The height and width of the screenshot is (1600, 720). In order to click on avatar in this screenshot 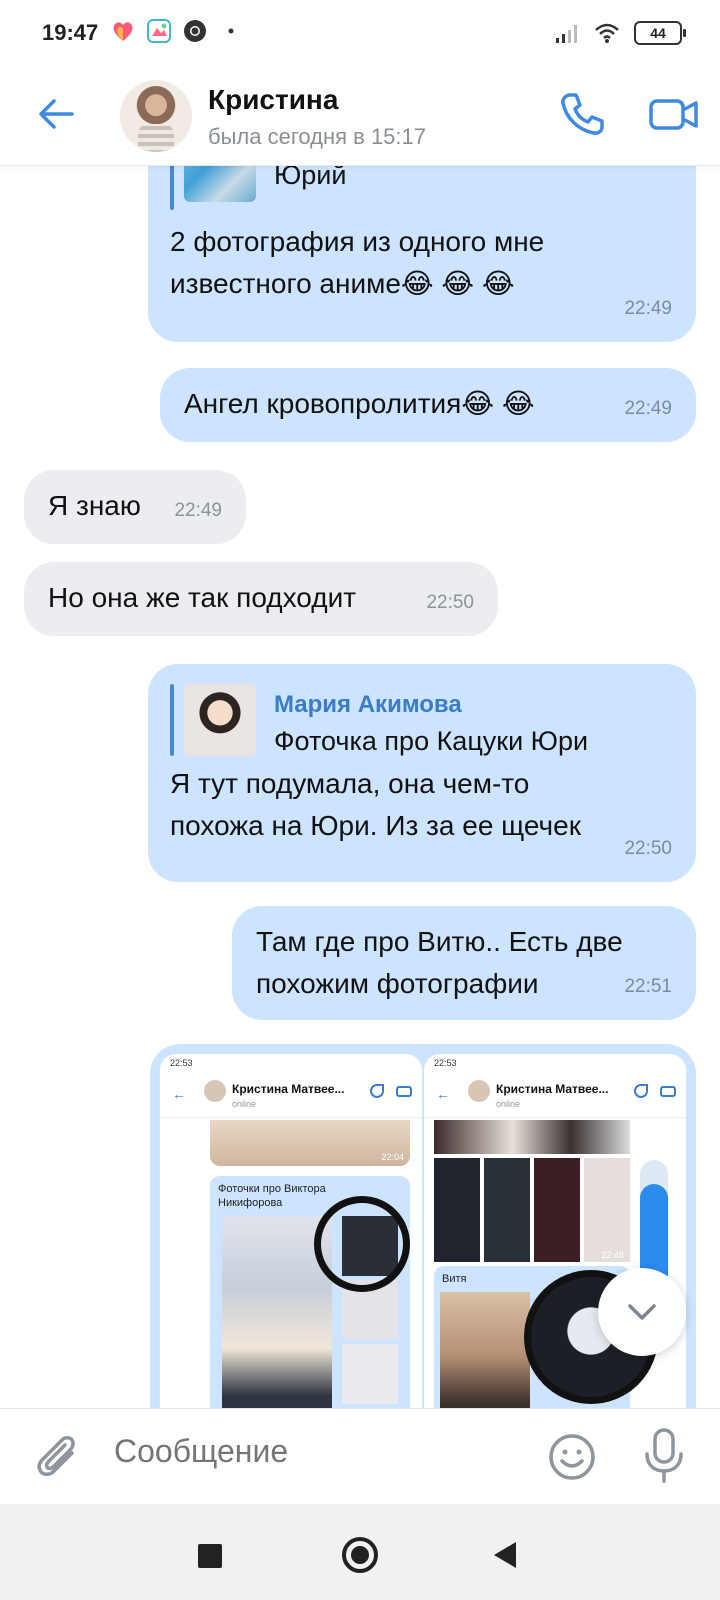, I will do `click(156, 116)`.